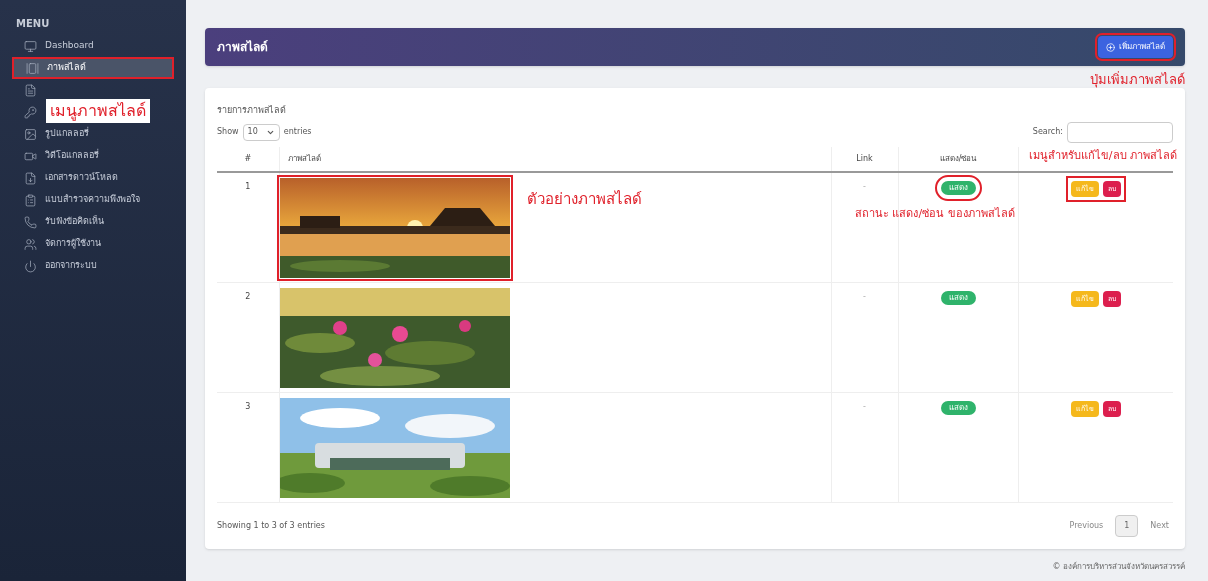  Describe the element at coordinates (1159, 525) in the screenshot. I see `pagination-button: Next` at that location.